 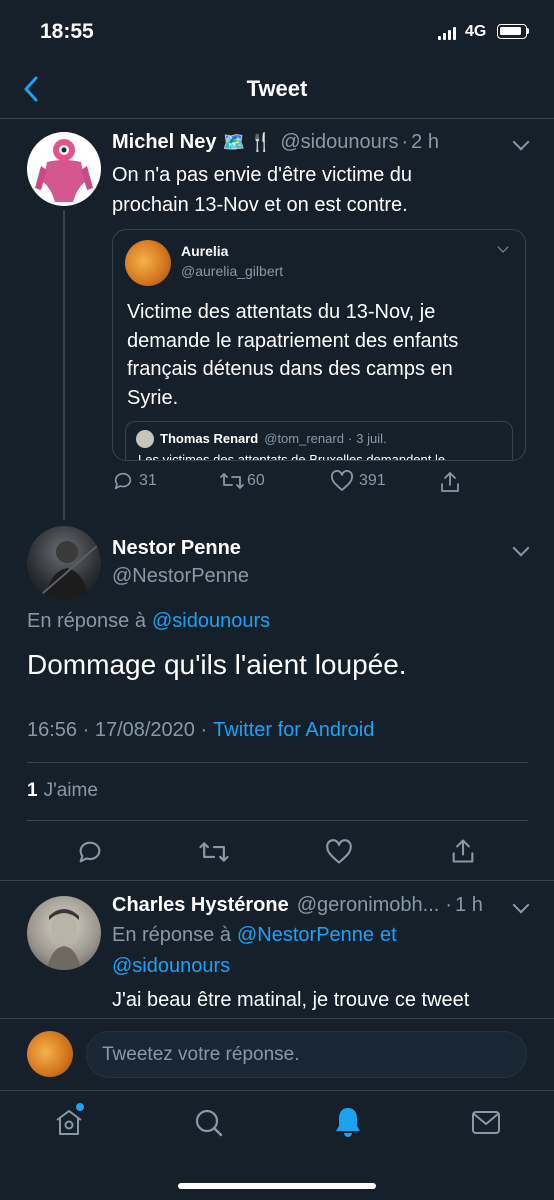 I want to click on quote-text-line: demande le rapatriement des enfants, so click(x=293, y=340).